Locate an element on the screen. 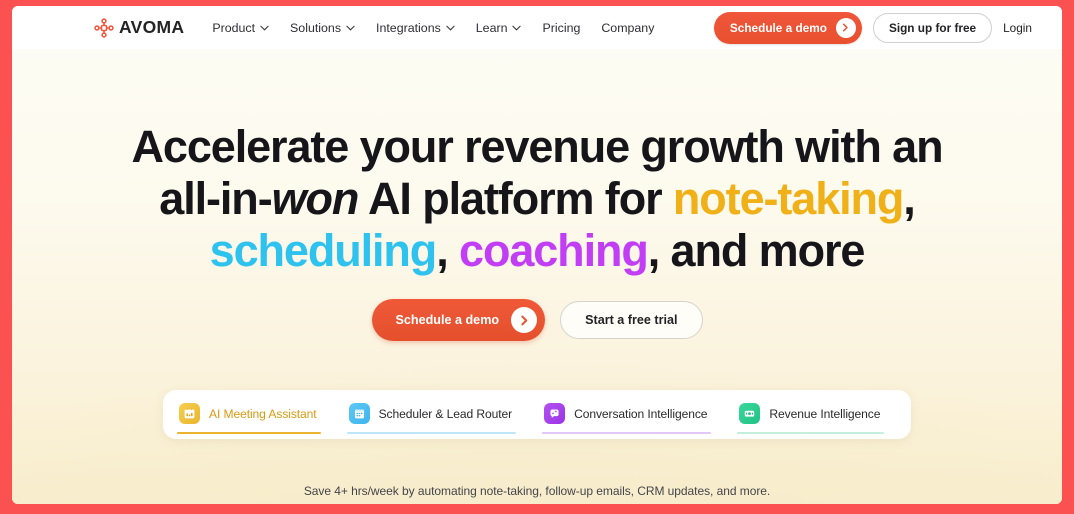 Image resolution: width=1074 pixels, height=514 pixels. nav-signup-button: Sign up for free is located at coordinates (932, 27).